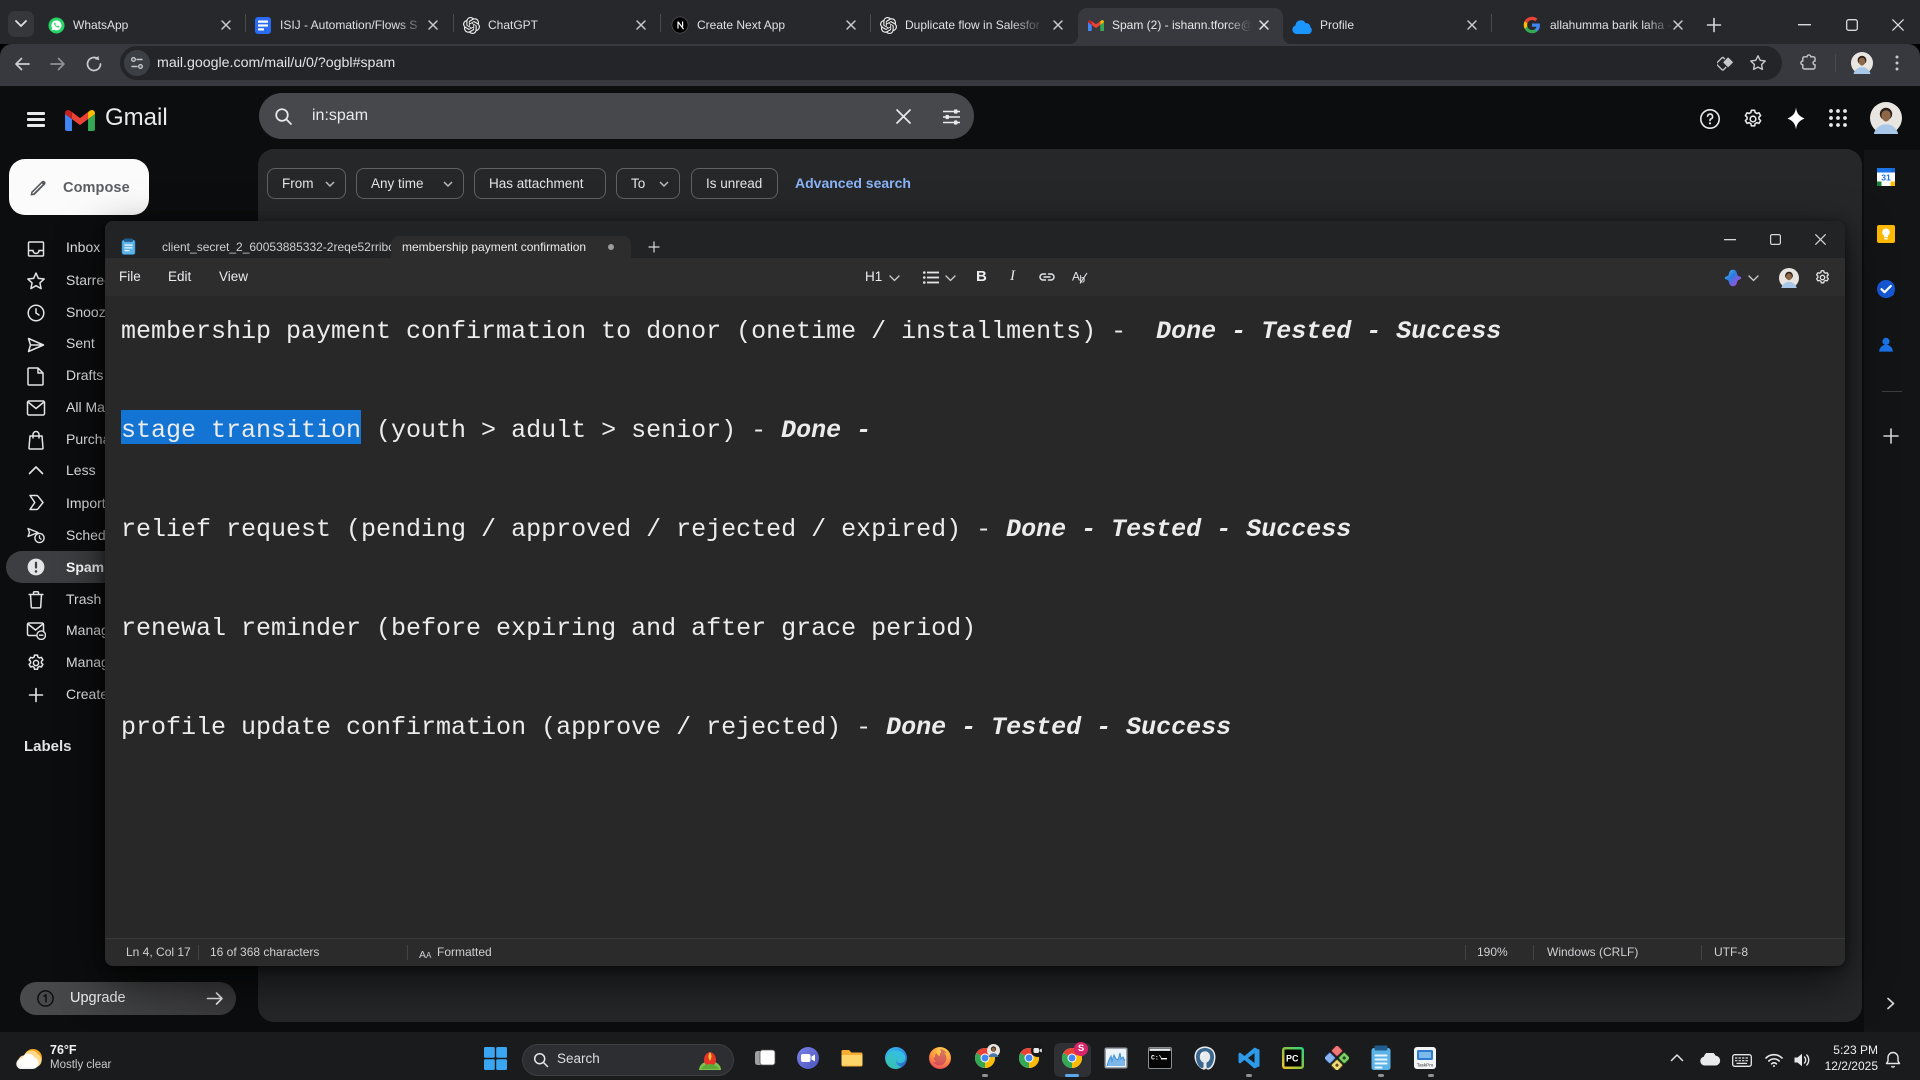  What do you see at coordinates (1886, 178) in the screenshot?
I see `svg-text: 31` at bounding box center [1886, 178].